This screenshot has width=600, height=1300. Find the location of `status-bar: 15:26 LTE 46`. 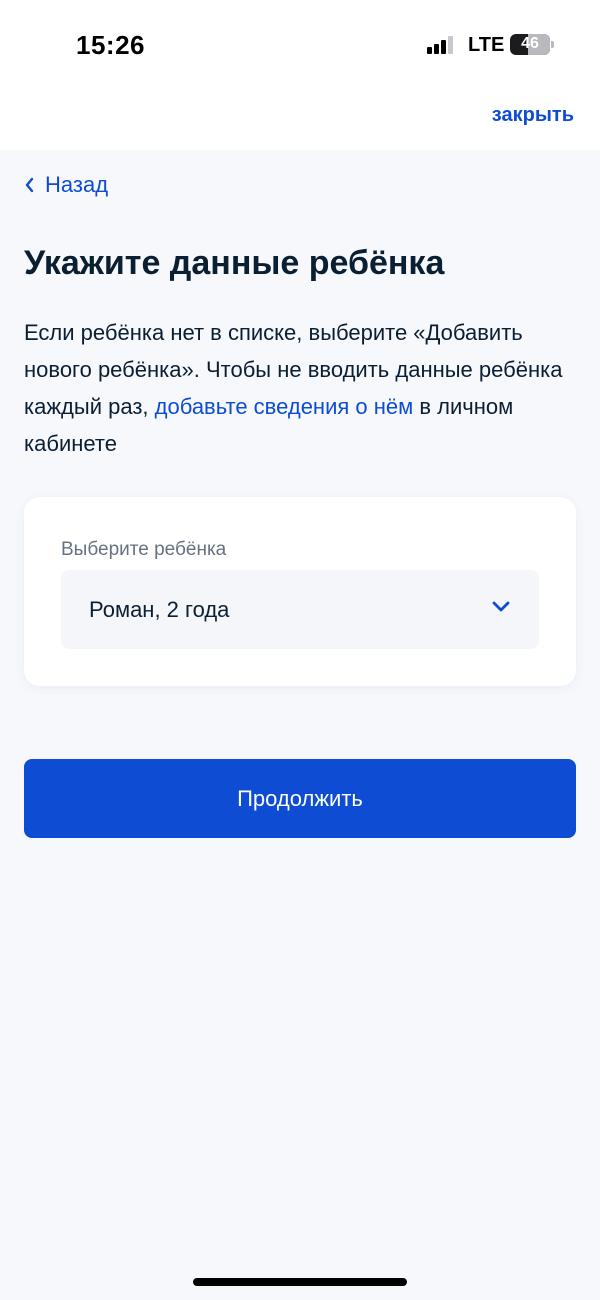

status-bar: 15:26 LTE 46 is located at coordinates (300, 45).